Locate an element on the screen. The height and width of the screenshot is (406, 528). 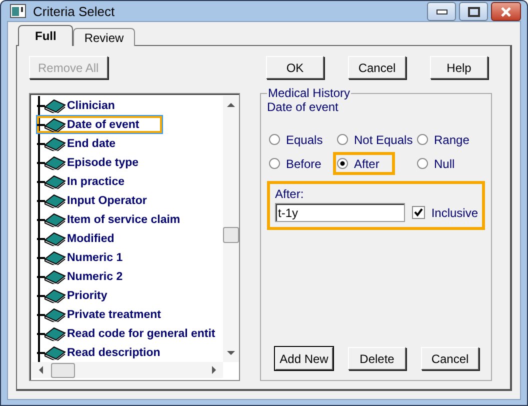
radio-option: Before is located at coordinates (301, 163).